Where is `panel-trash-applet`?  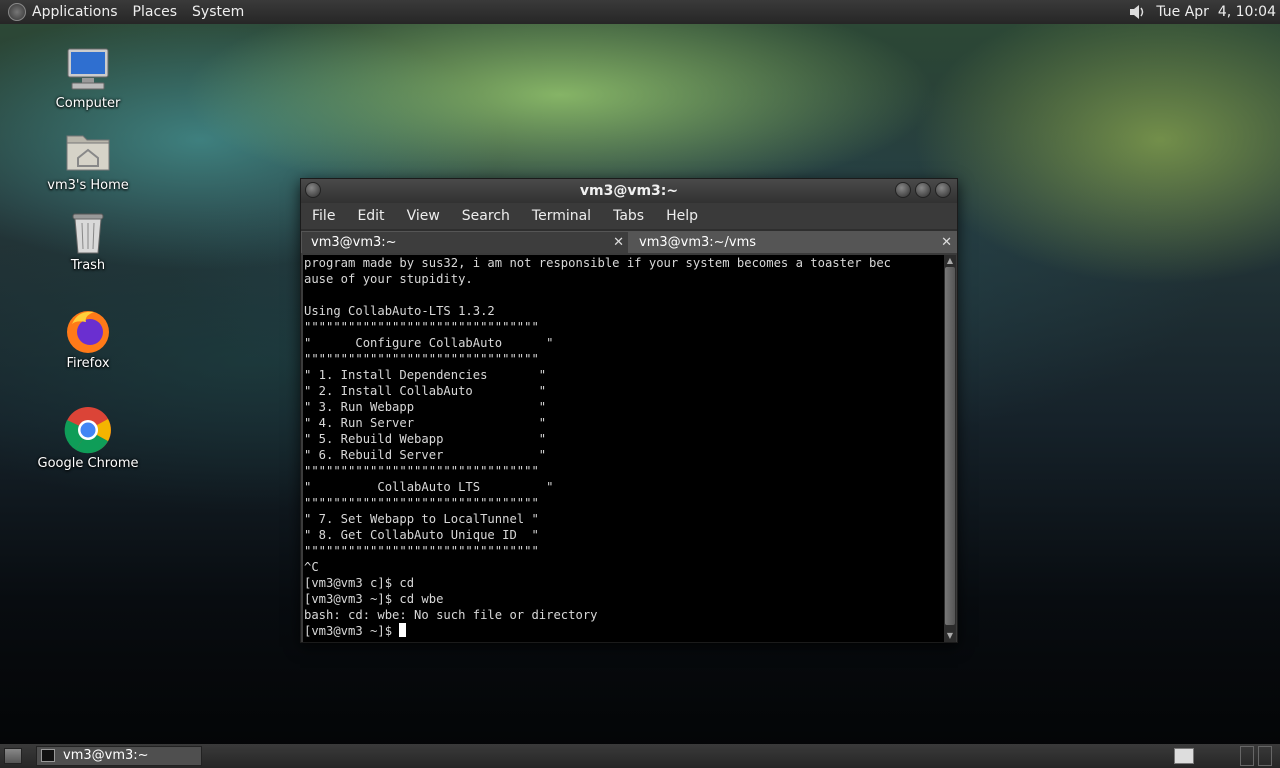 panel-trash-applet is located at coordinates (1265, 756).